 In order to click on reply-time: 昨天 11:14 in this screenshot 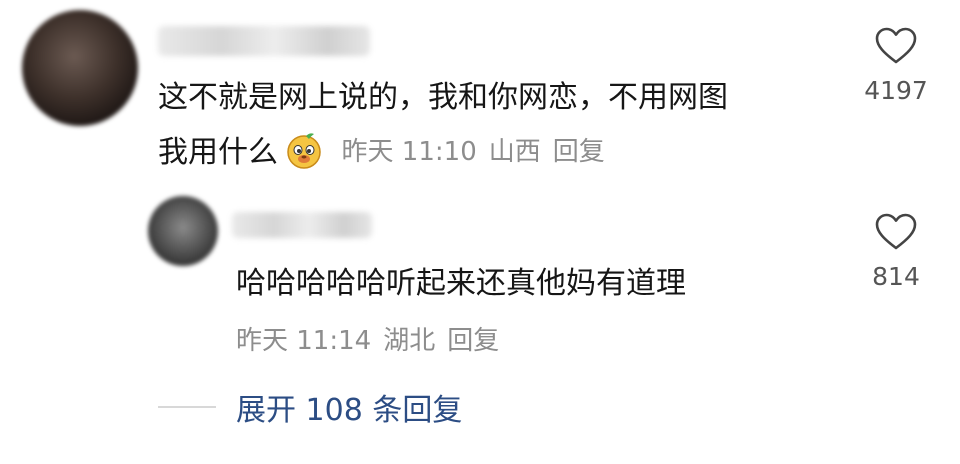, I will do `click(304, 341)`.